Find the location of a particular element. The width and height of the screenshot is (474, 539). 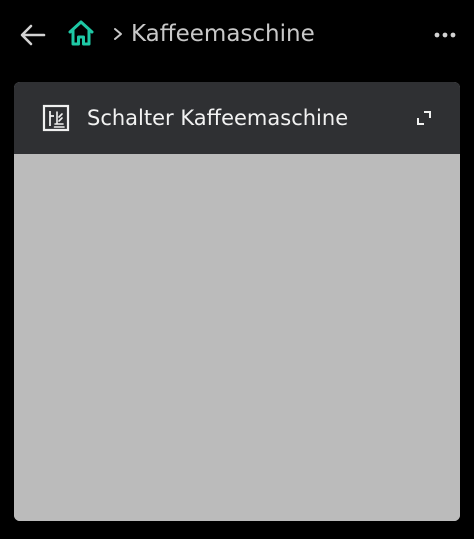

card-header: Schalter Kaffeemaschine is located at coordinates (237, 118).